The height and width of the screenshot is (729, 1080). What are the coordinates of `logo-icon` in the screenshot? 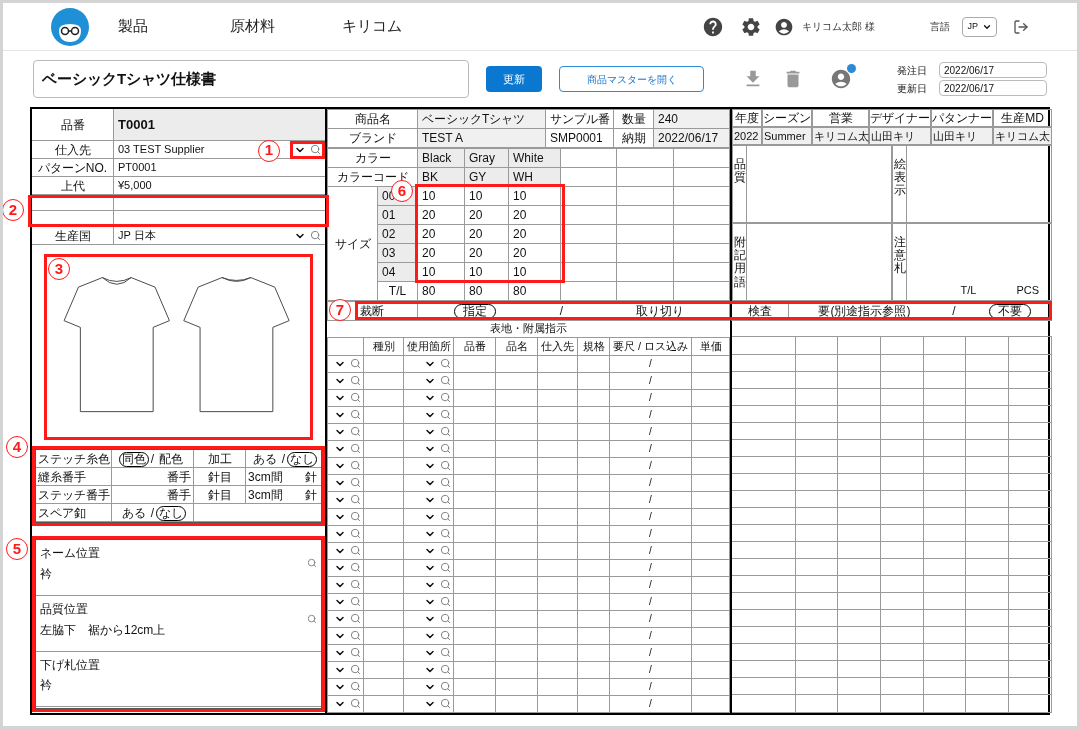 It's located at (70, 26).